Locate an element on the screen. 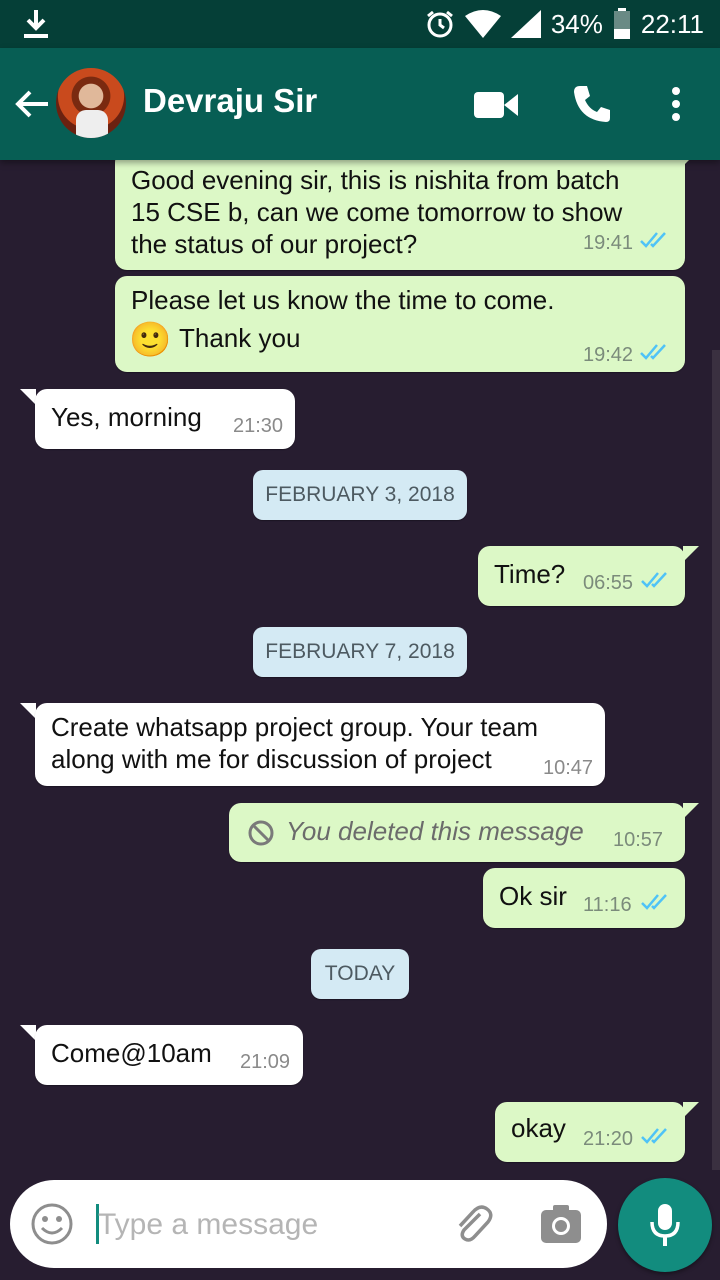  message-time: 21:09 is located at coordinates (265, 1062).